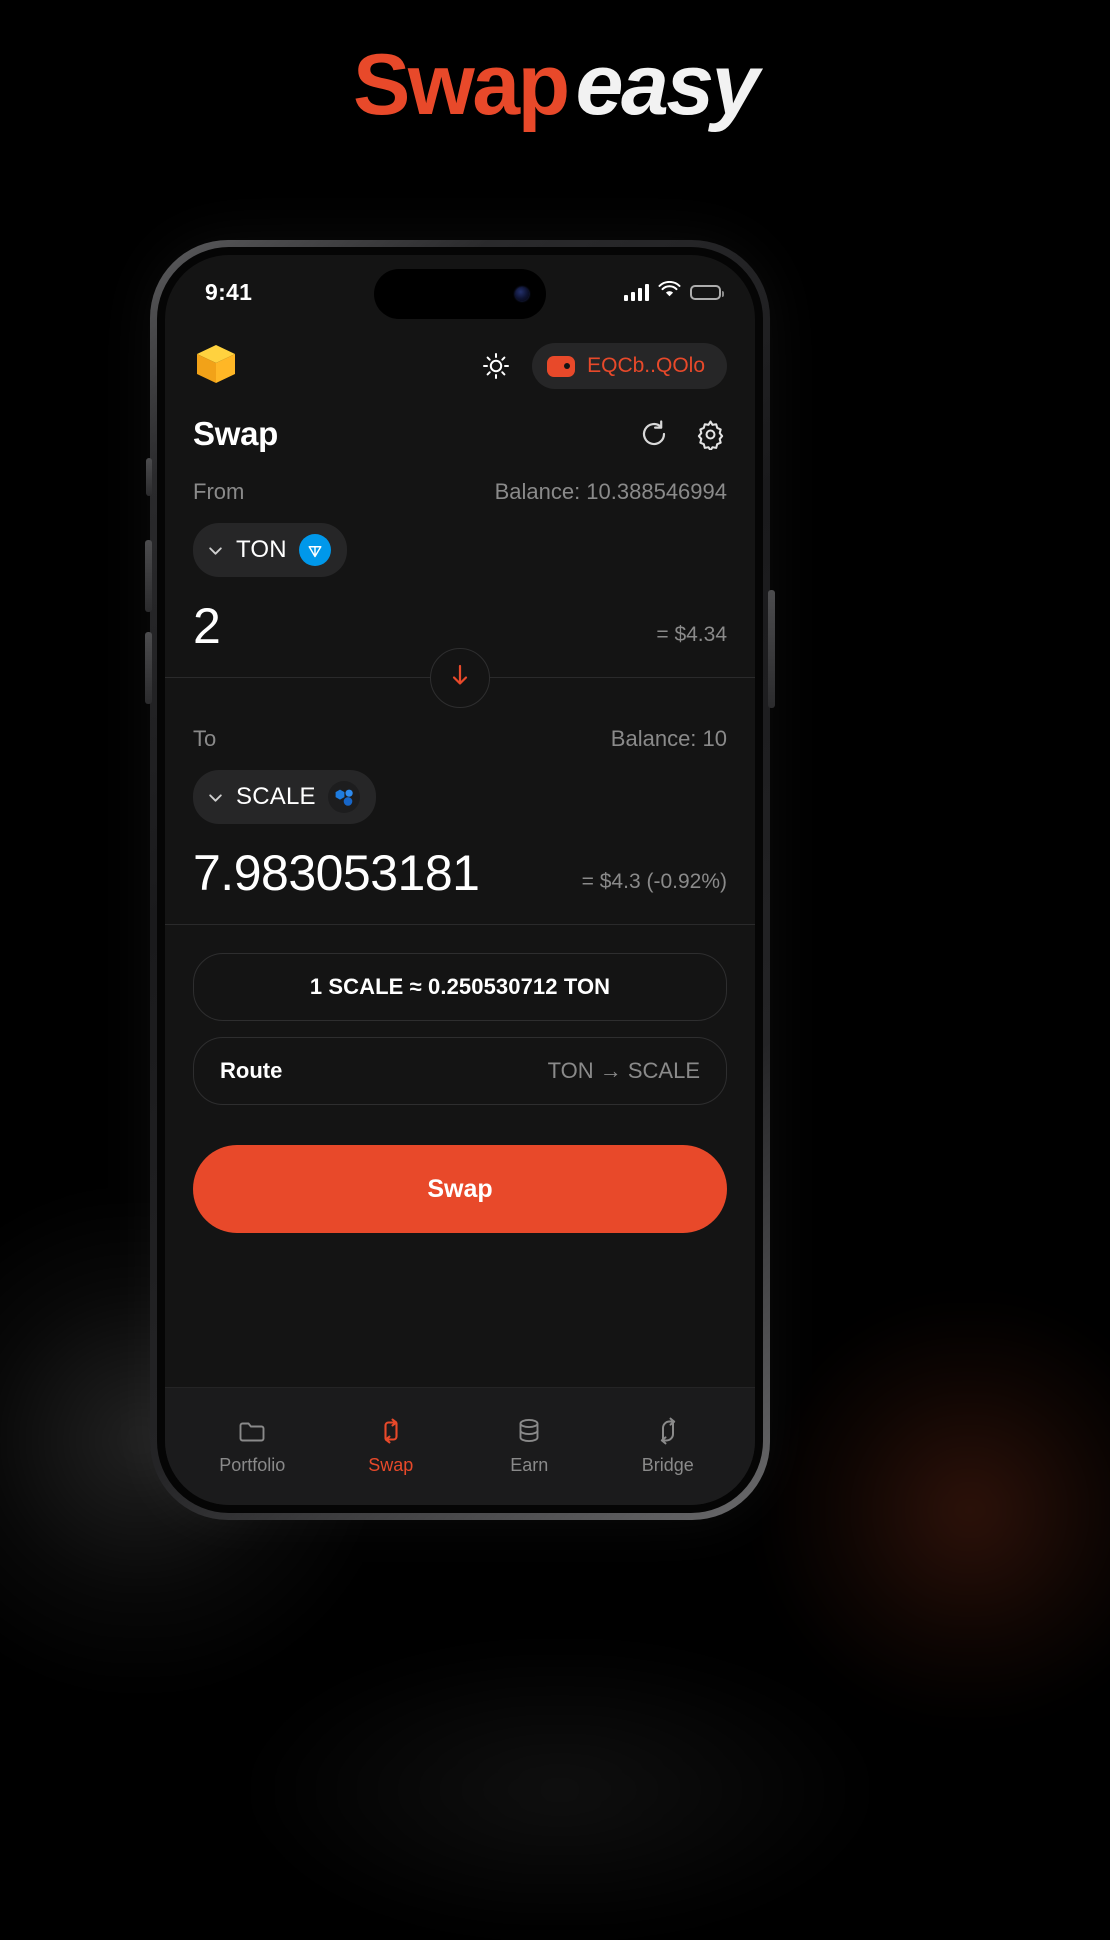 This screenshot has height=1940, width=1110. Describe the element at coordinates (460, 1189) in the screenshot. I see `swap-submit-button: Swap` at that location.